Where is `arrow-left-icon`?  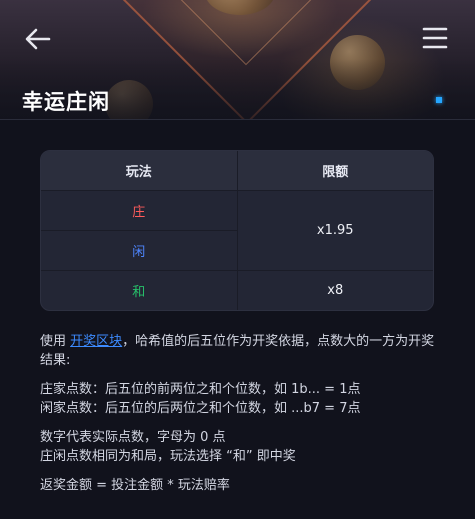 arrow-left-icon is located at coordinates (38, 39).